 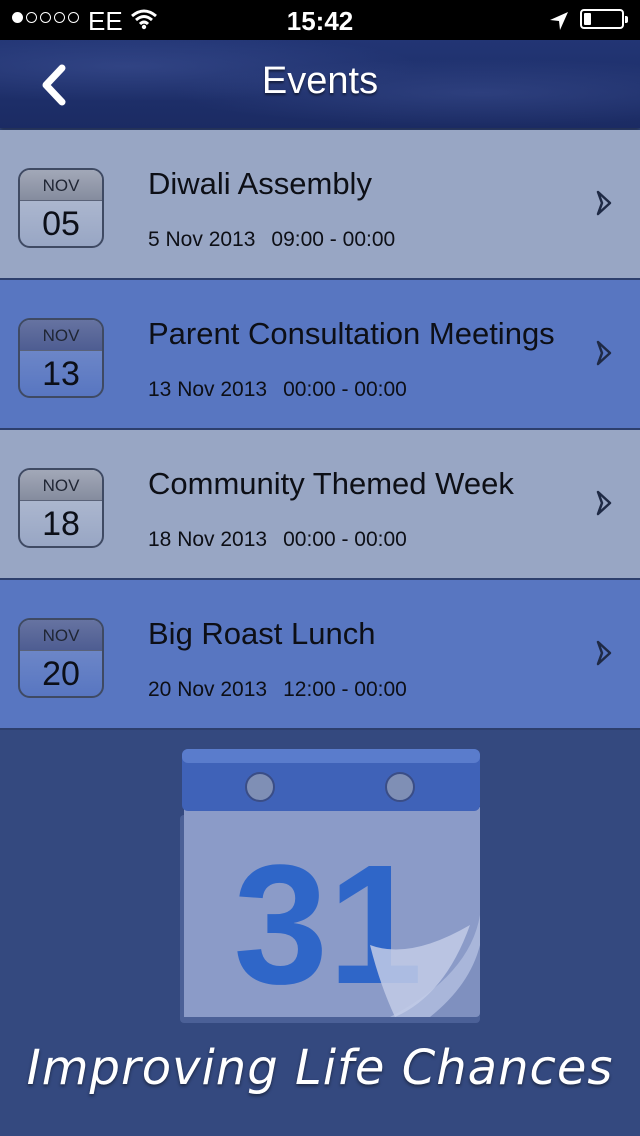 I want to click on event-day: 13, so click(x=61, y=374).